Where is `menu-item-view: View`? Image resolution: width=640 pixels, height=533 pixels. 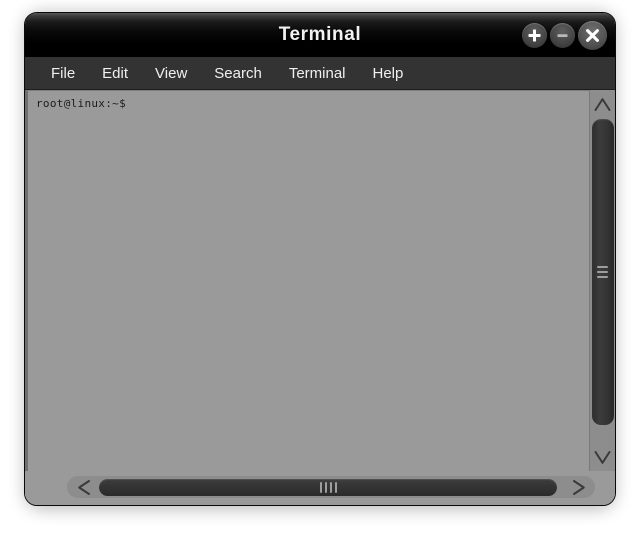
menu-item-view: View is located at coordinates (171, 73).